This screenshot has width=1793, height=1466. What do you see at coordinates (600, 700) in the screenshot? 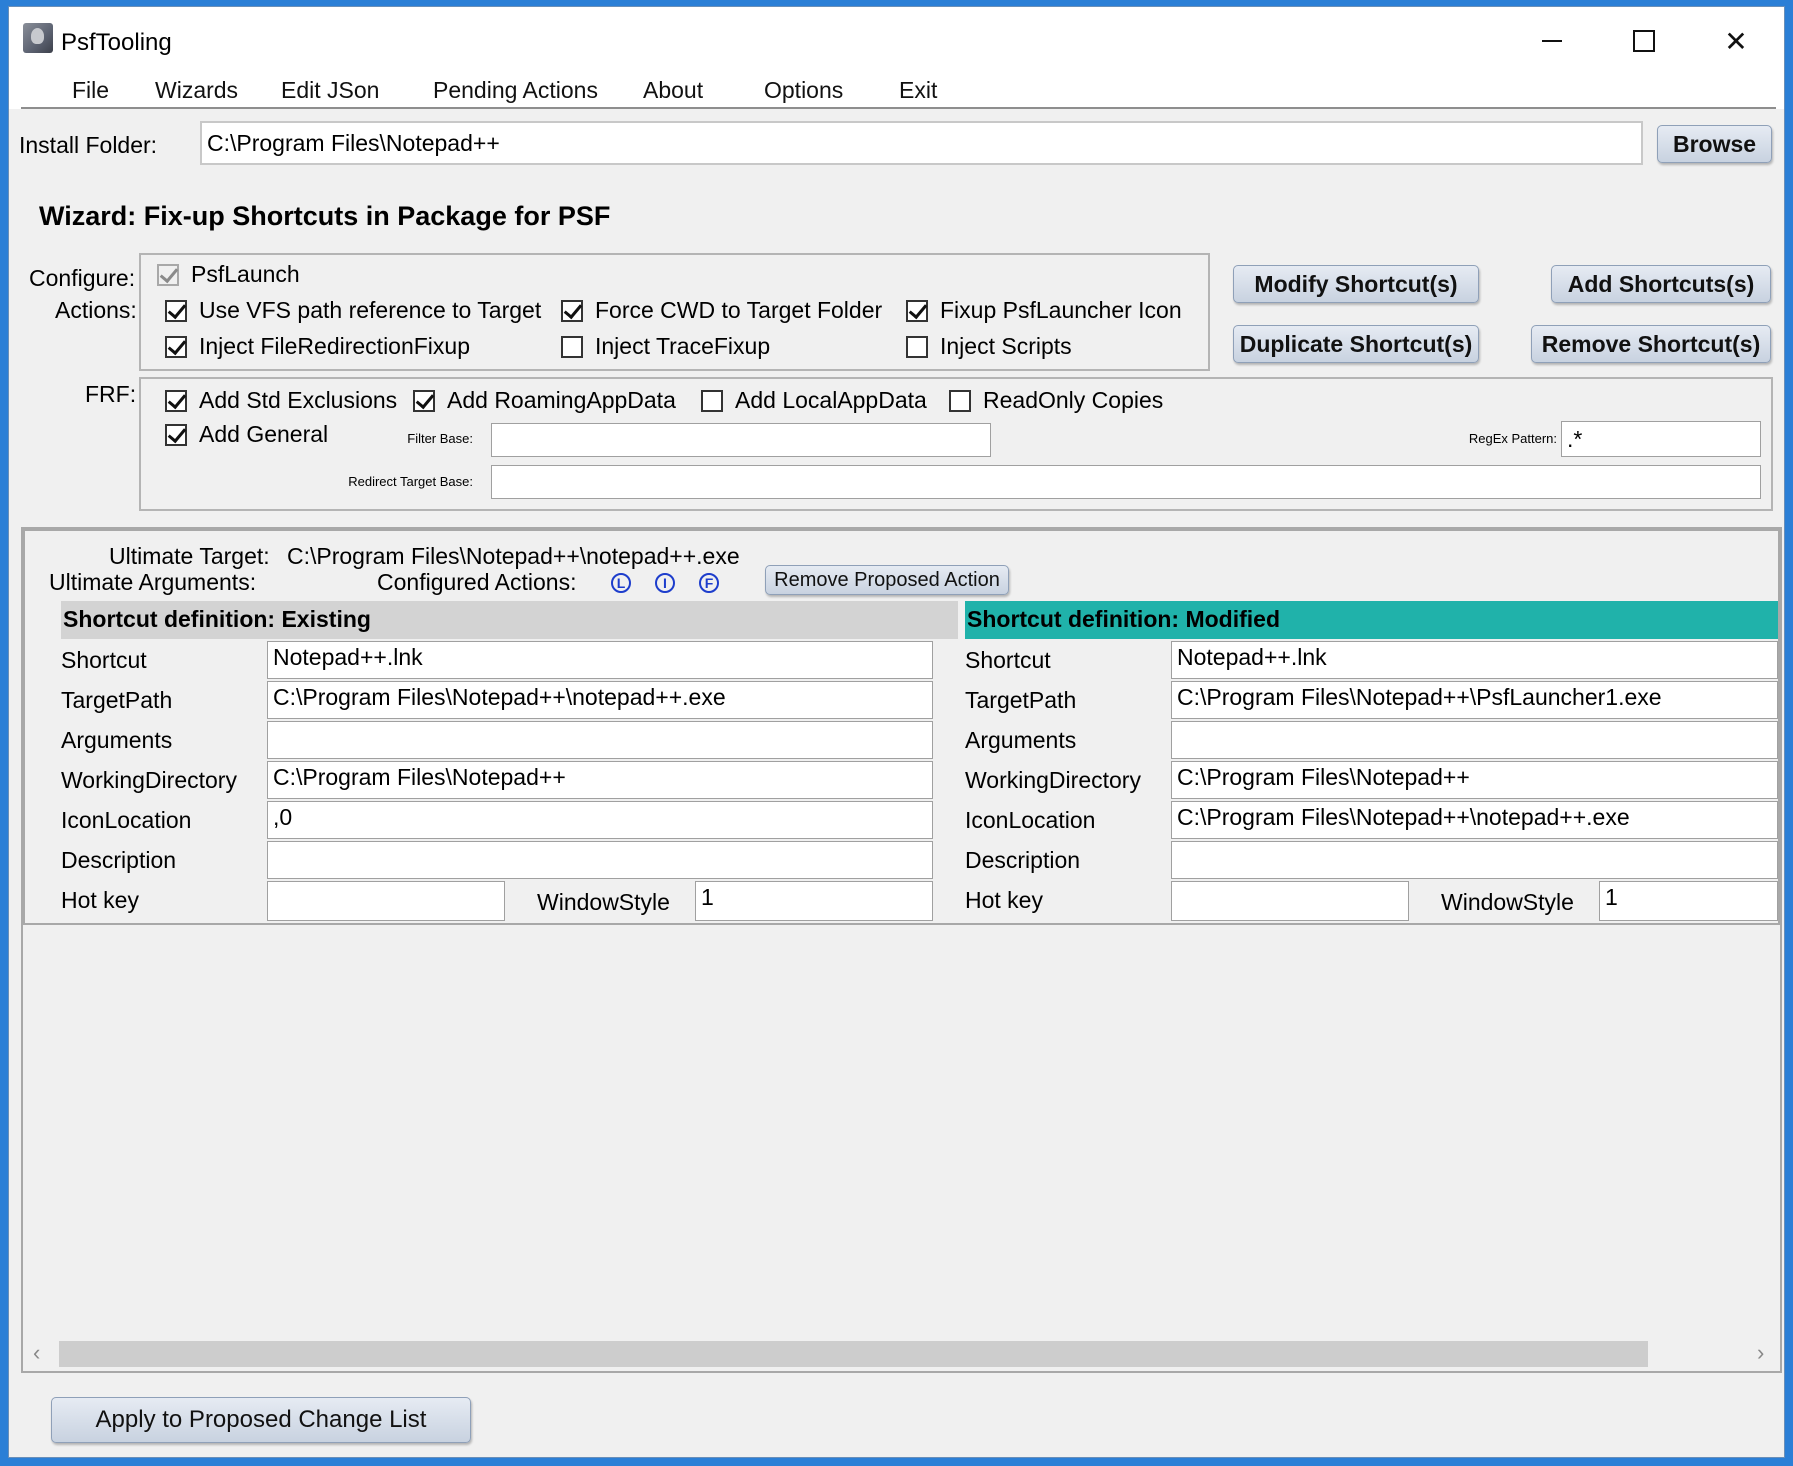
I see `existing-targetpath-input: C:\Program Files\Notepad++\notepad++.exe` at bounding box center [600, 700].